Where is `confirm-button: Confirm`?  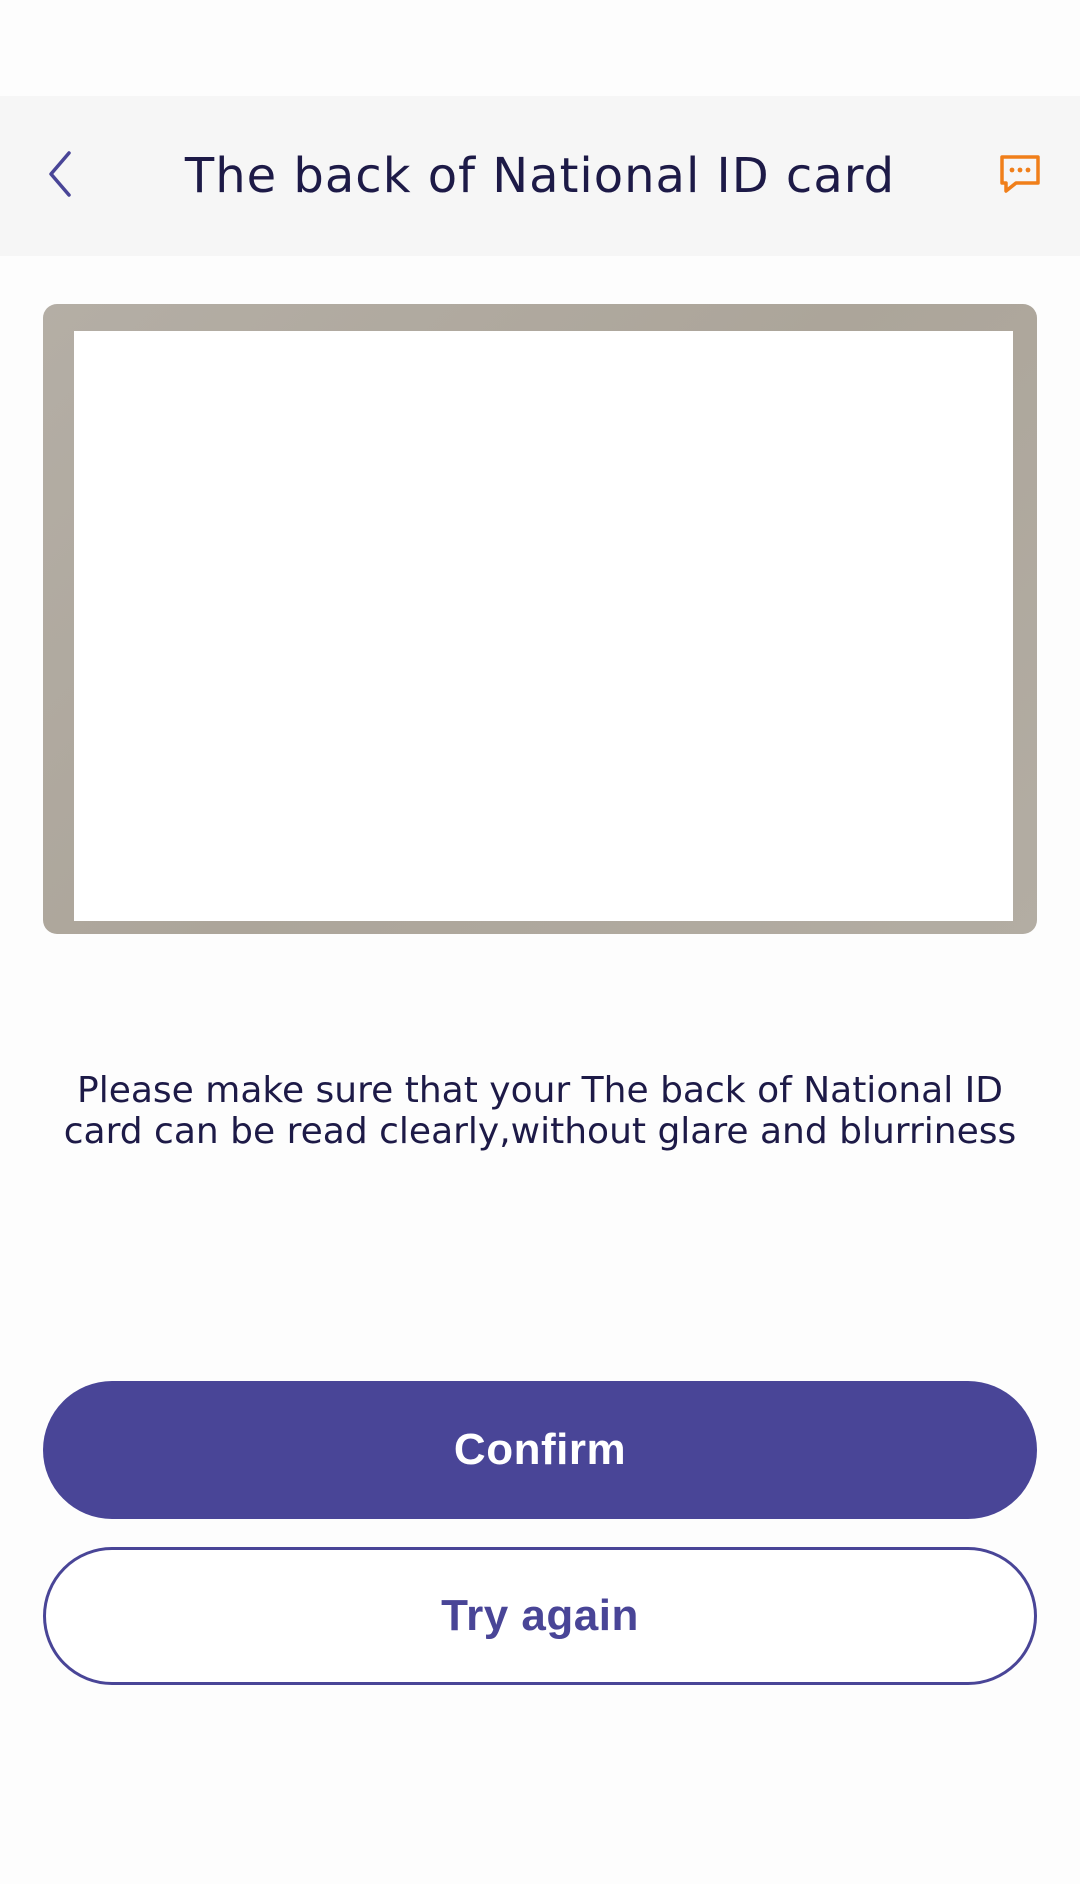
confirm-button: Confirm is located at coordinates (540, 1450).